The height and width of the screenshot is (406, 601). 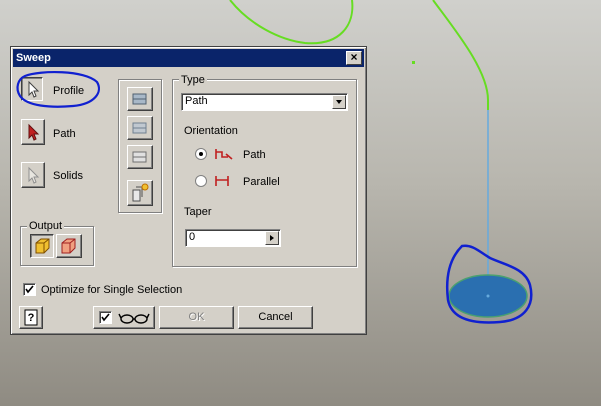 I want to click on orientation-path-radio, so click(x=201, y=154).